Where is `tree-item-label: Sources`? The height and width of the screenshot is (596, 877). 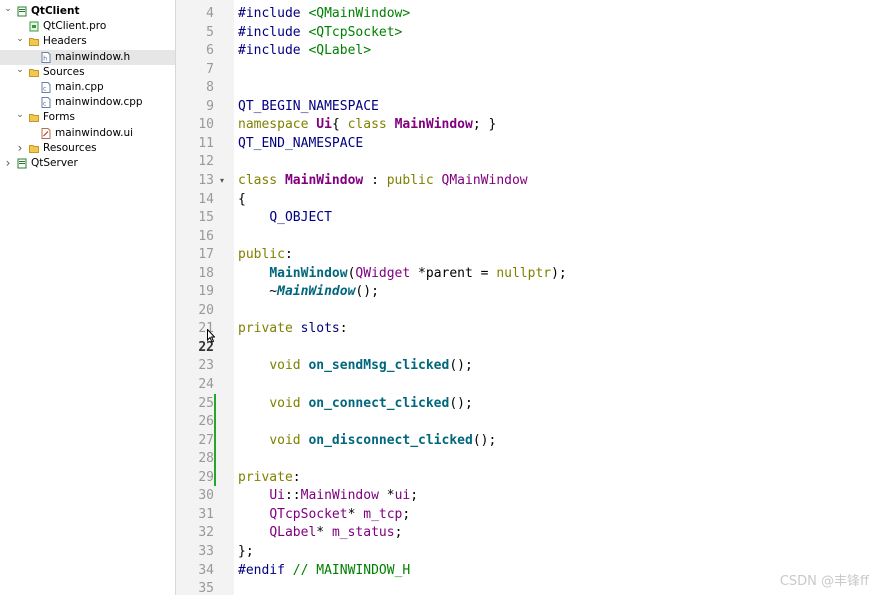 tree-item-label: Sources is located at coordinates (64, 71).